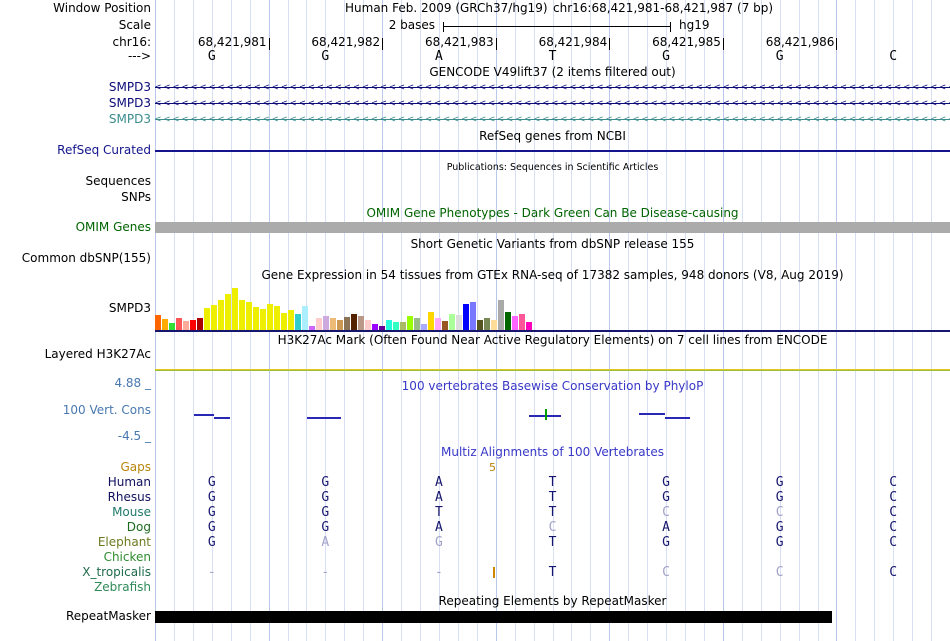 This screenshot has height=641, width=950. What do you see at coordinates (98, 354) in the screenshot?
I see `h3k27ac-label: Layered H3K27Ac` at bounding box center [98, 354].